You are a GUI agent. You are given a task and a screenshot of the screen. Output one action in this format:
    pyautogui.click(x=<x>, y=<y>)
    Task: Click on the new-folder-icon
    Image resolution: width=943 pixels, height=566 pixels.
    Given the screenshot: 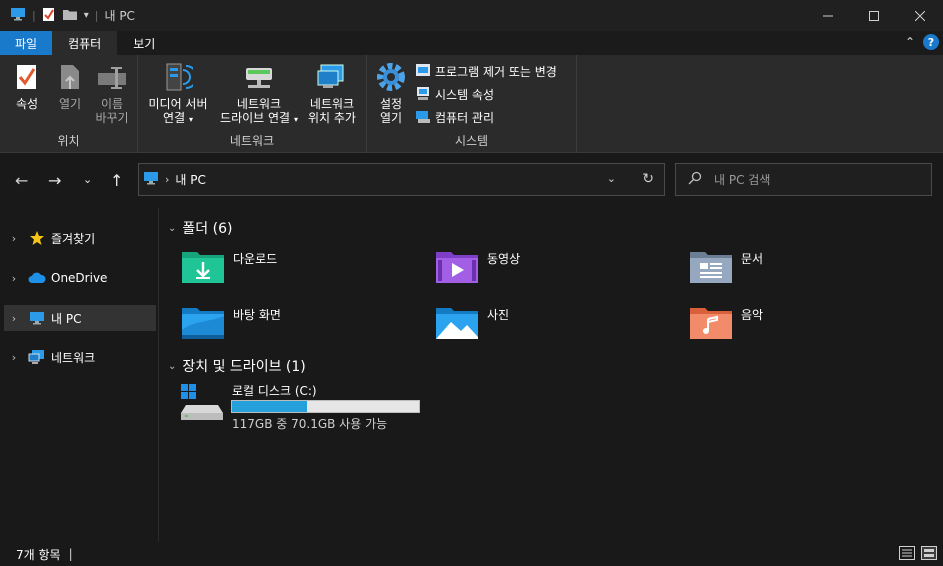 What is the action you would take?
    pyautogui.click(x=70, y=16)
    